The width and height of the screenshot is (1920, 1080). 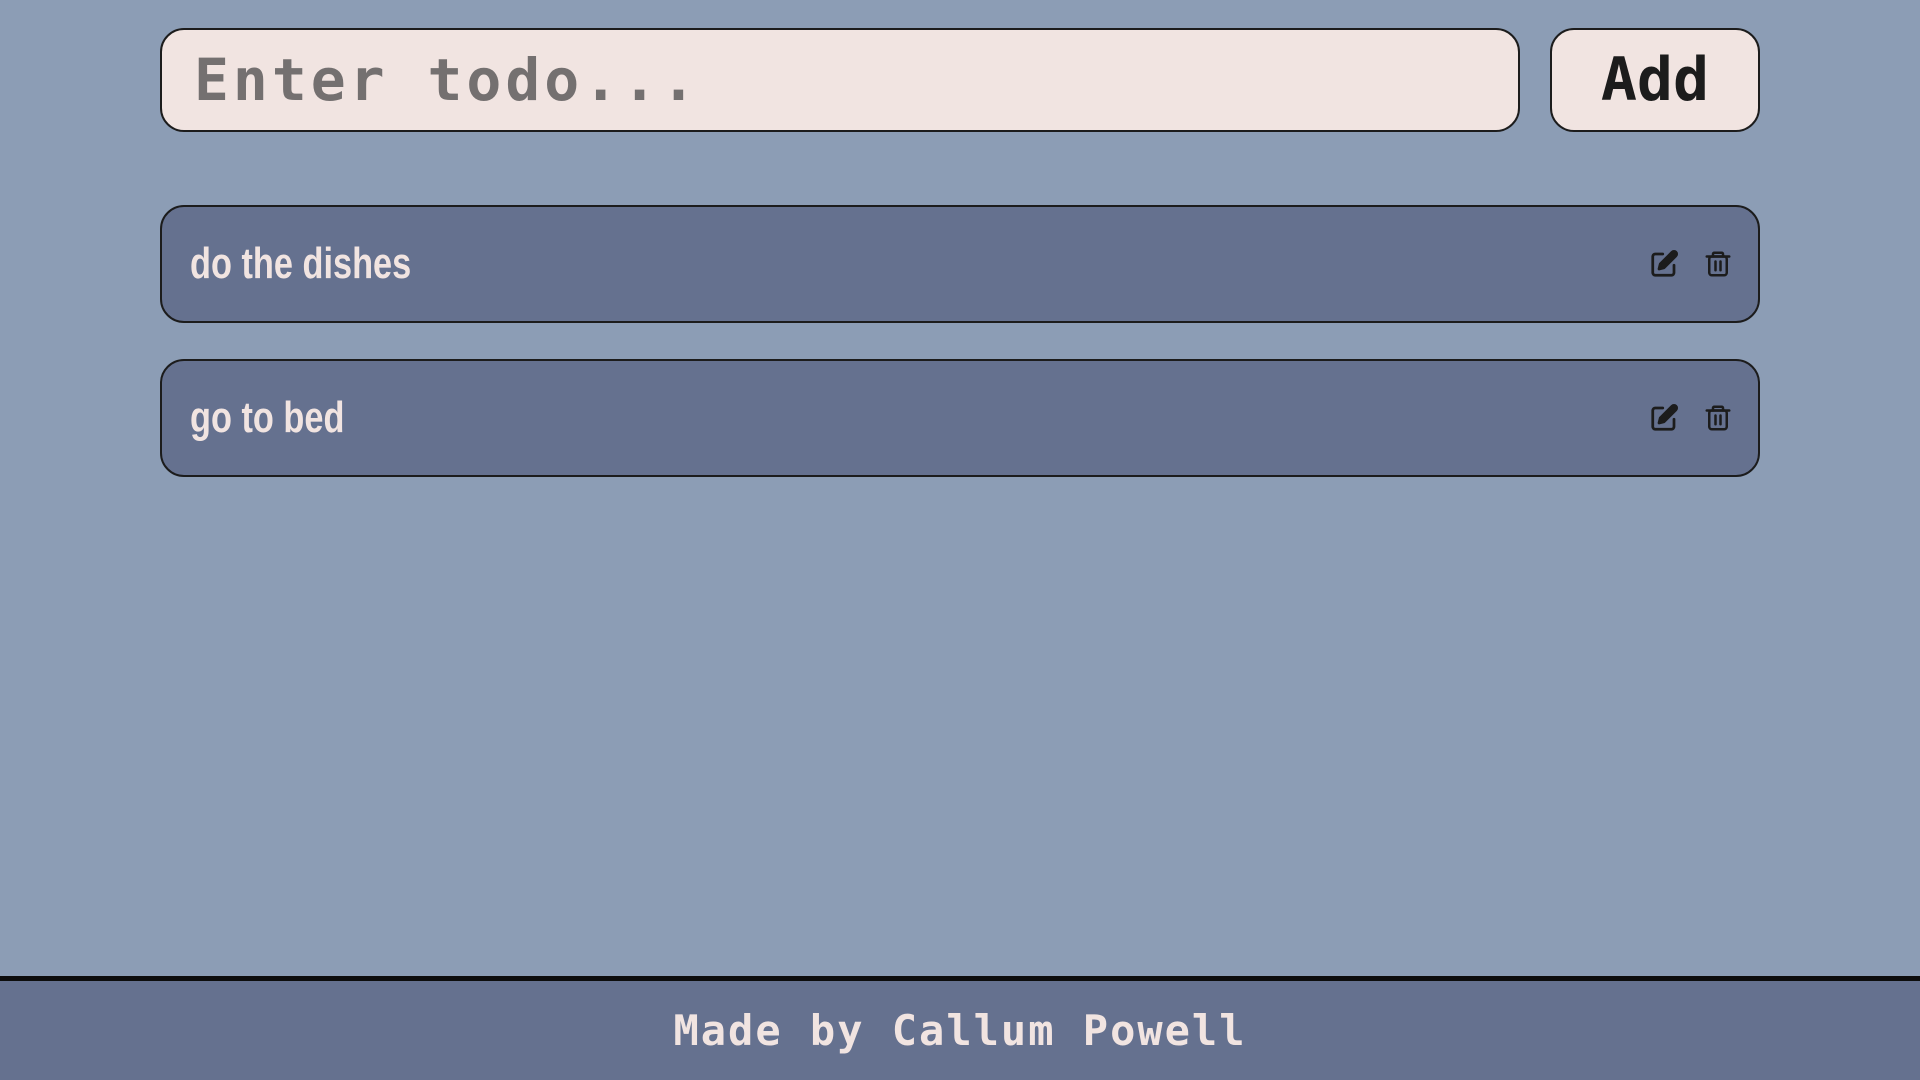 I want to click on footer-credit: Made by Callum Powell, so click(x=960, y=1030).